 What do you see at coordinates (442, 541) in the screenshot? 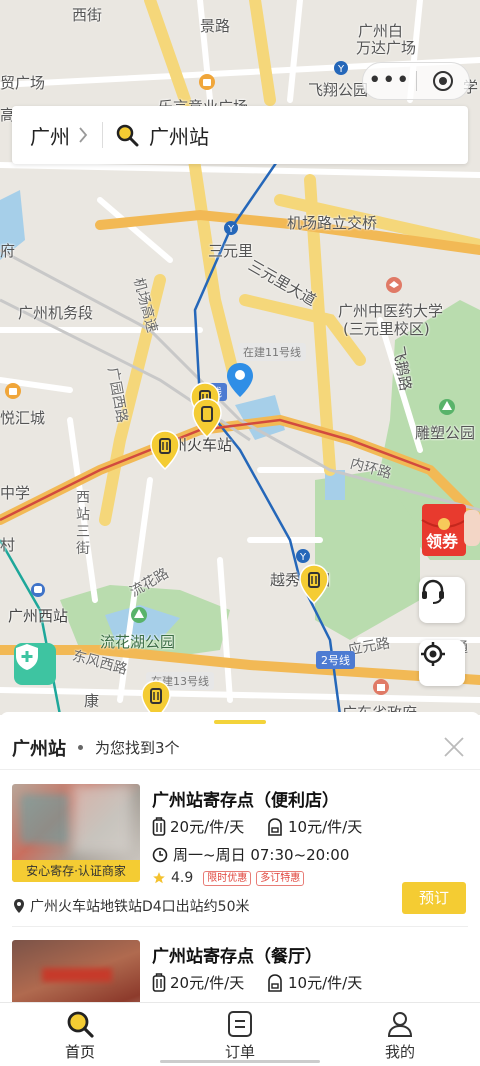
I see `coupon-label: 领券` at bounding box center [442, 541].